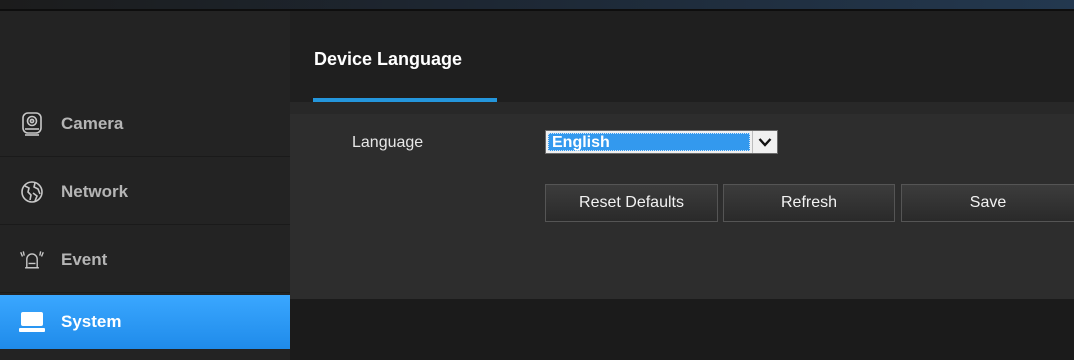 The height and width of the screenshot is (360, 1074). I want to click on top-bar, so click(537, 5).